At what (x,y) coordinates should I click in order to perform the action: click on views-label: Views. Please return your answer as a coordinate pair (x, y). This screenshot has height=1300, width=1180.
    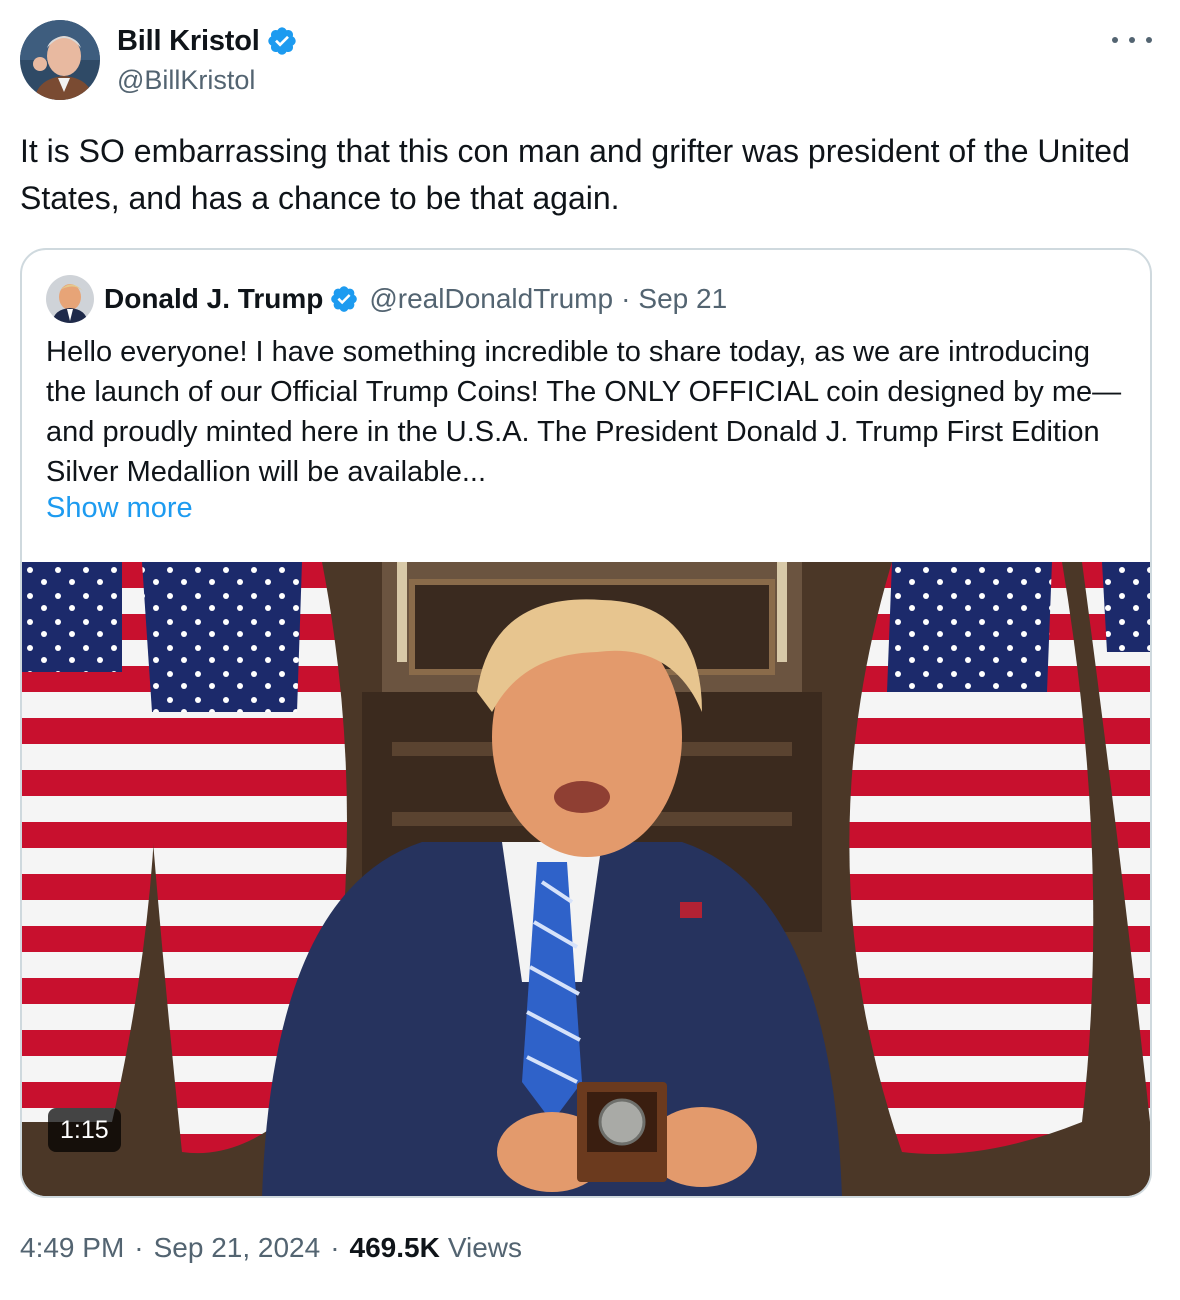
    Looking at the image, I should click on (485, 1247).